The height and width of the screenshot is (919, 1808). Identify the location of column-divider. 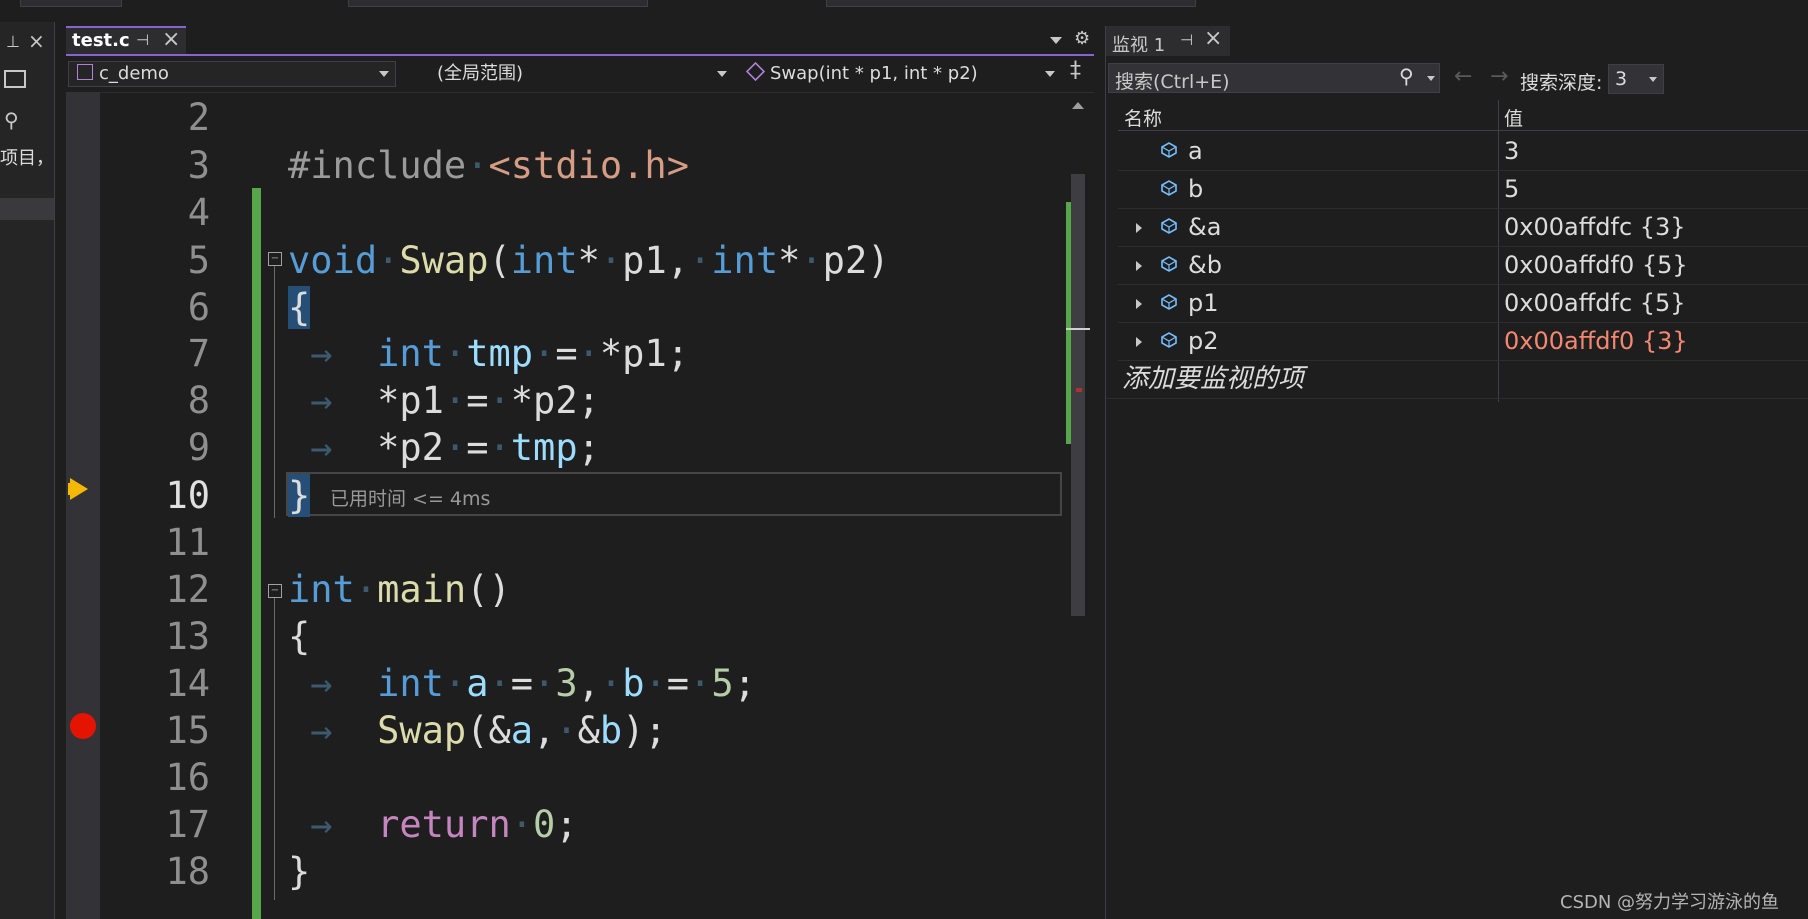
(1498, 115).